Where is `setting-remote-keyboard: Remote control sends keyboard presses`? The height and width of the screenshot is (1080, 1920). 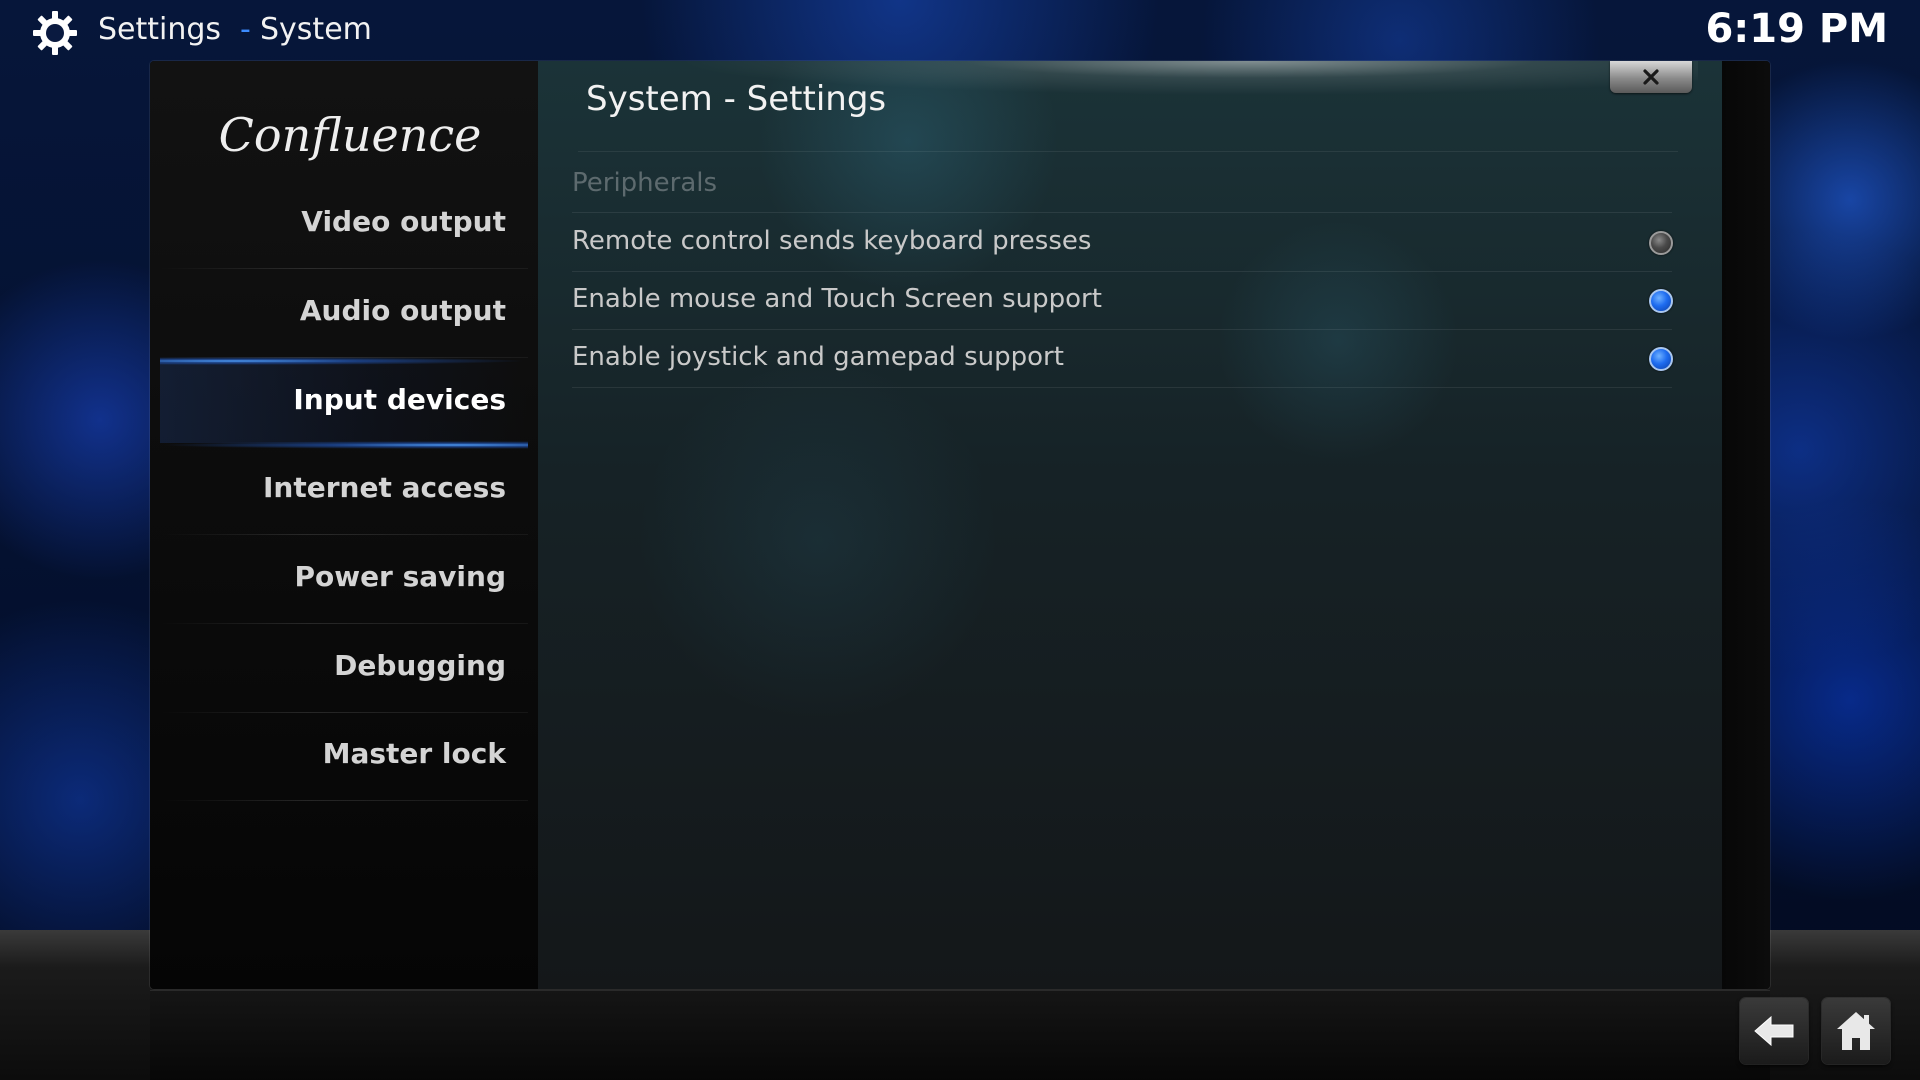 setting-remote-keyboard: Remote control sends keyboard presses is located at coordinates (1122, 243).